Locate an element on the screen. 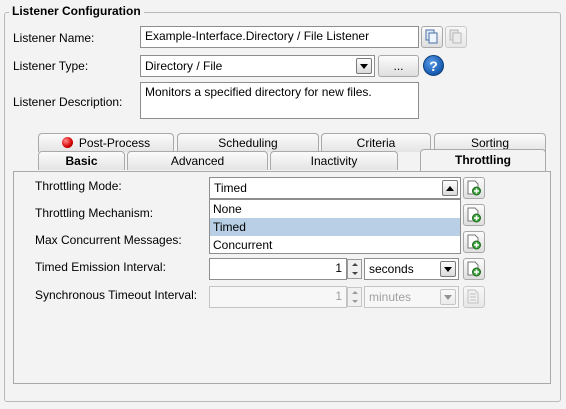  tab-scheduling: Scheduling is located at coordinates (248, 142).